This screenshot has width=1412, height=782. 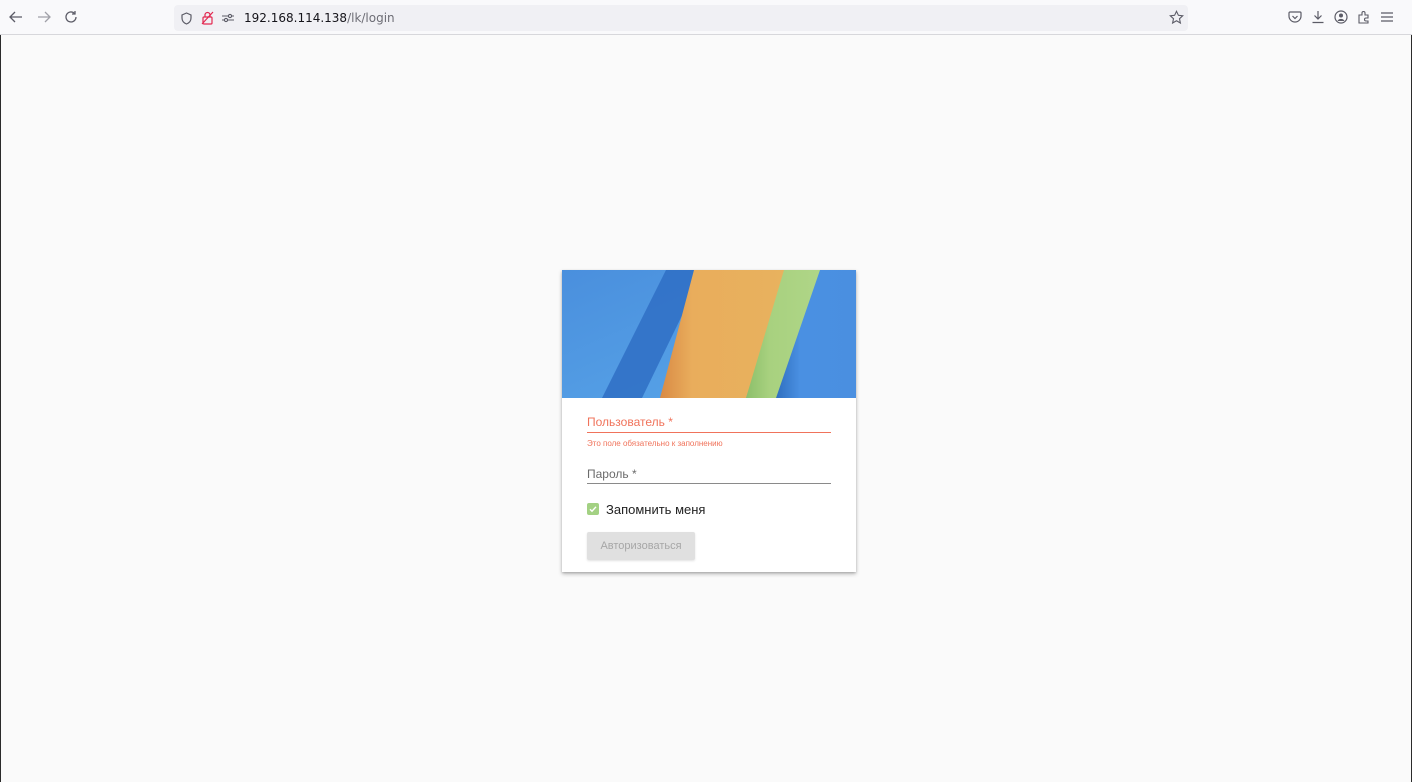 I want to click on remember-me-label: Запомнить меня, so click(x=655, y=509).